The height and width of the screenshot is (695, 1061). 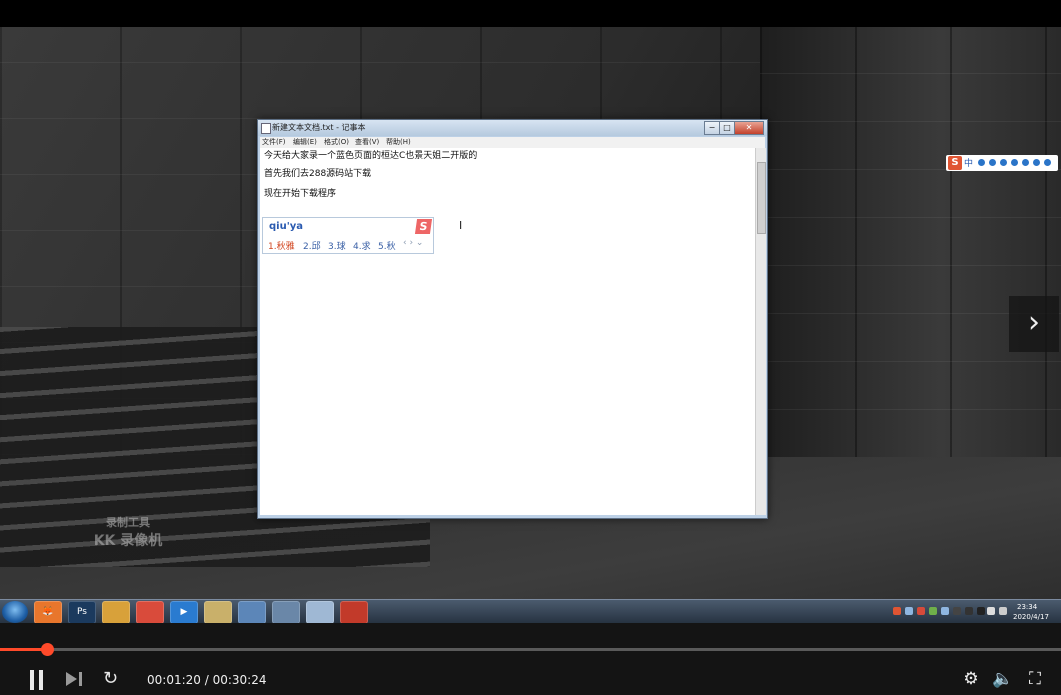 I want to click on emoji-icon, so click(x=992, y=162).